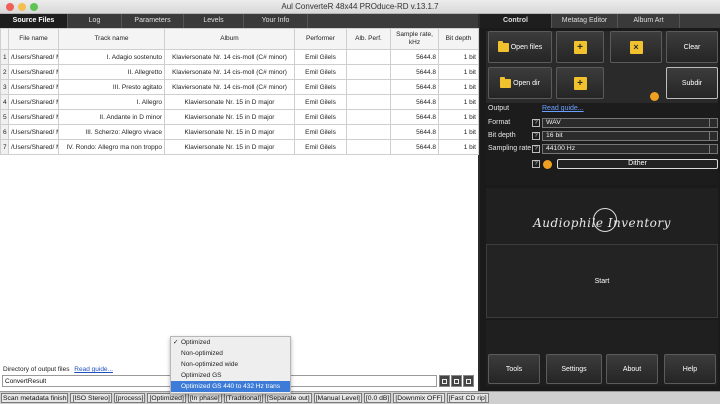 Image resolution: width=720 pixels, height=404 pixels. What do you see at coordinates (574, 369) in the screenshot?
I see `settings-button: Settings` at bounding box center [574, 369].